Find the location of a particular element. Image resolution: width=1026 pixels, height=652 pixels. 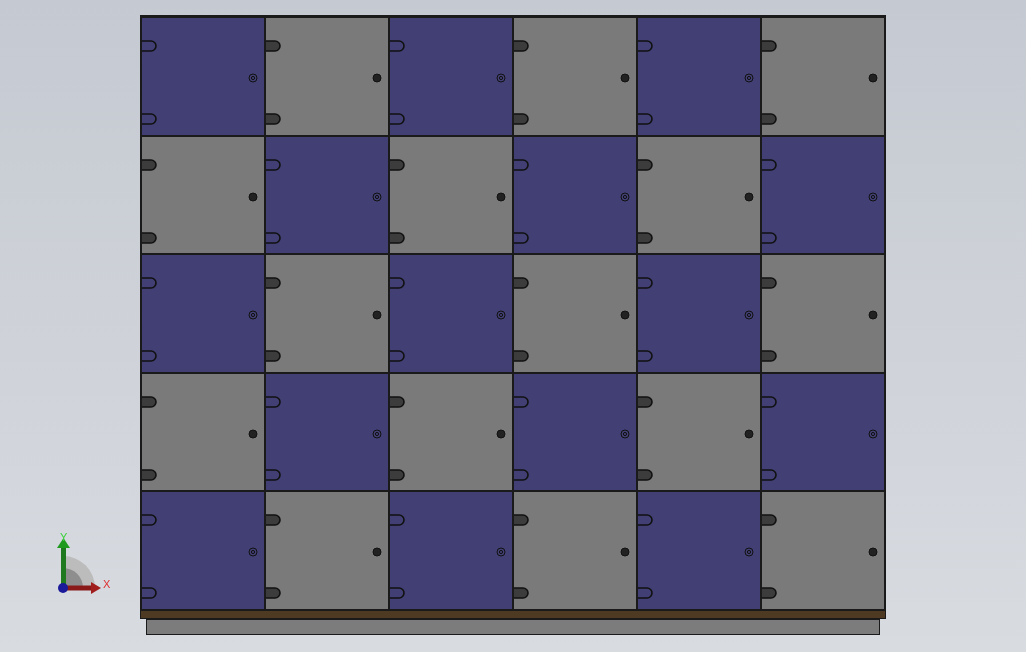

y-axis-label: Y is located at coordinates (64, 537).